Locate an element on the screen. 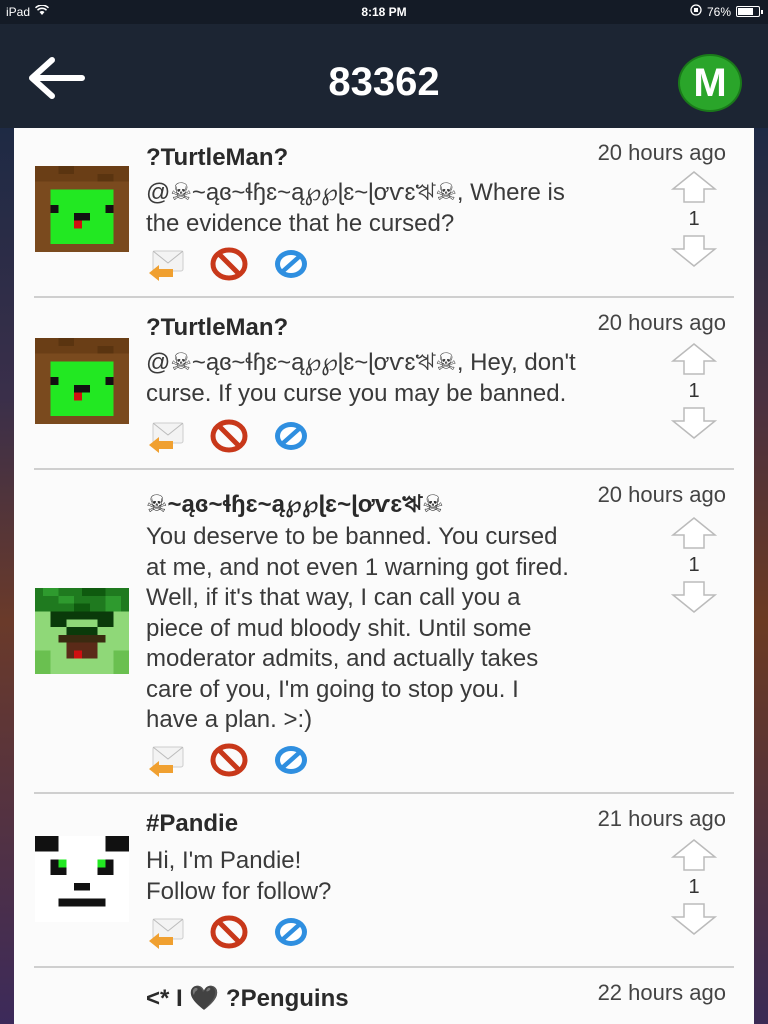  comment-timestamp: 22 hours ago is located at coordinates (661, 992).